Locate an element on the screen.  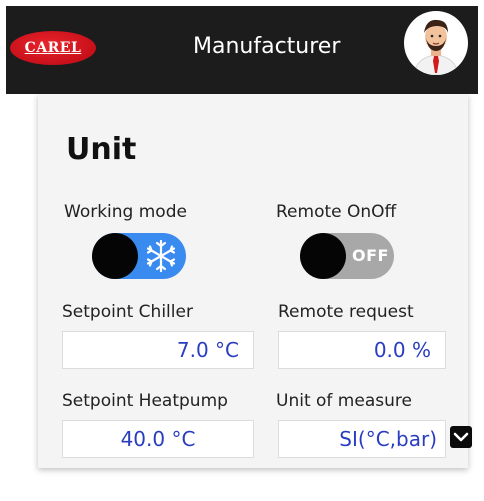
user-avatar-icon is located at coordinates (436, 43).